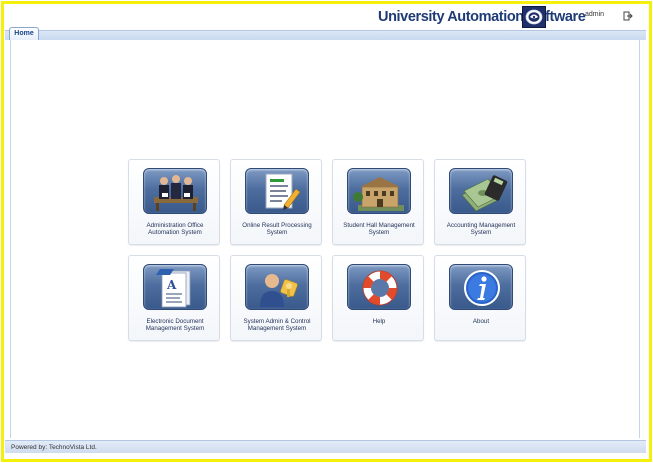 The width and height of the screenshot is (653, 463). Describe the element at coordinates (594, 14) in the screenshot. I see `user-name: admin` at that location.